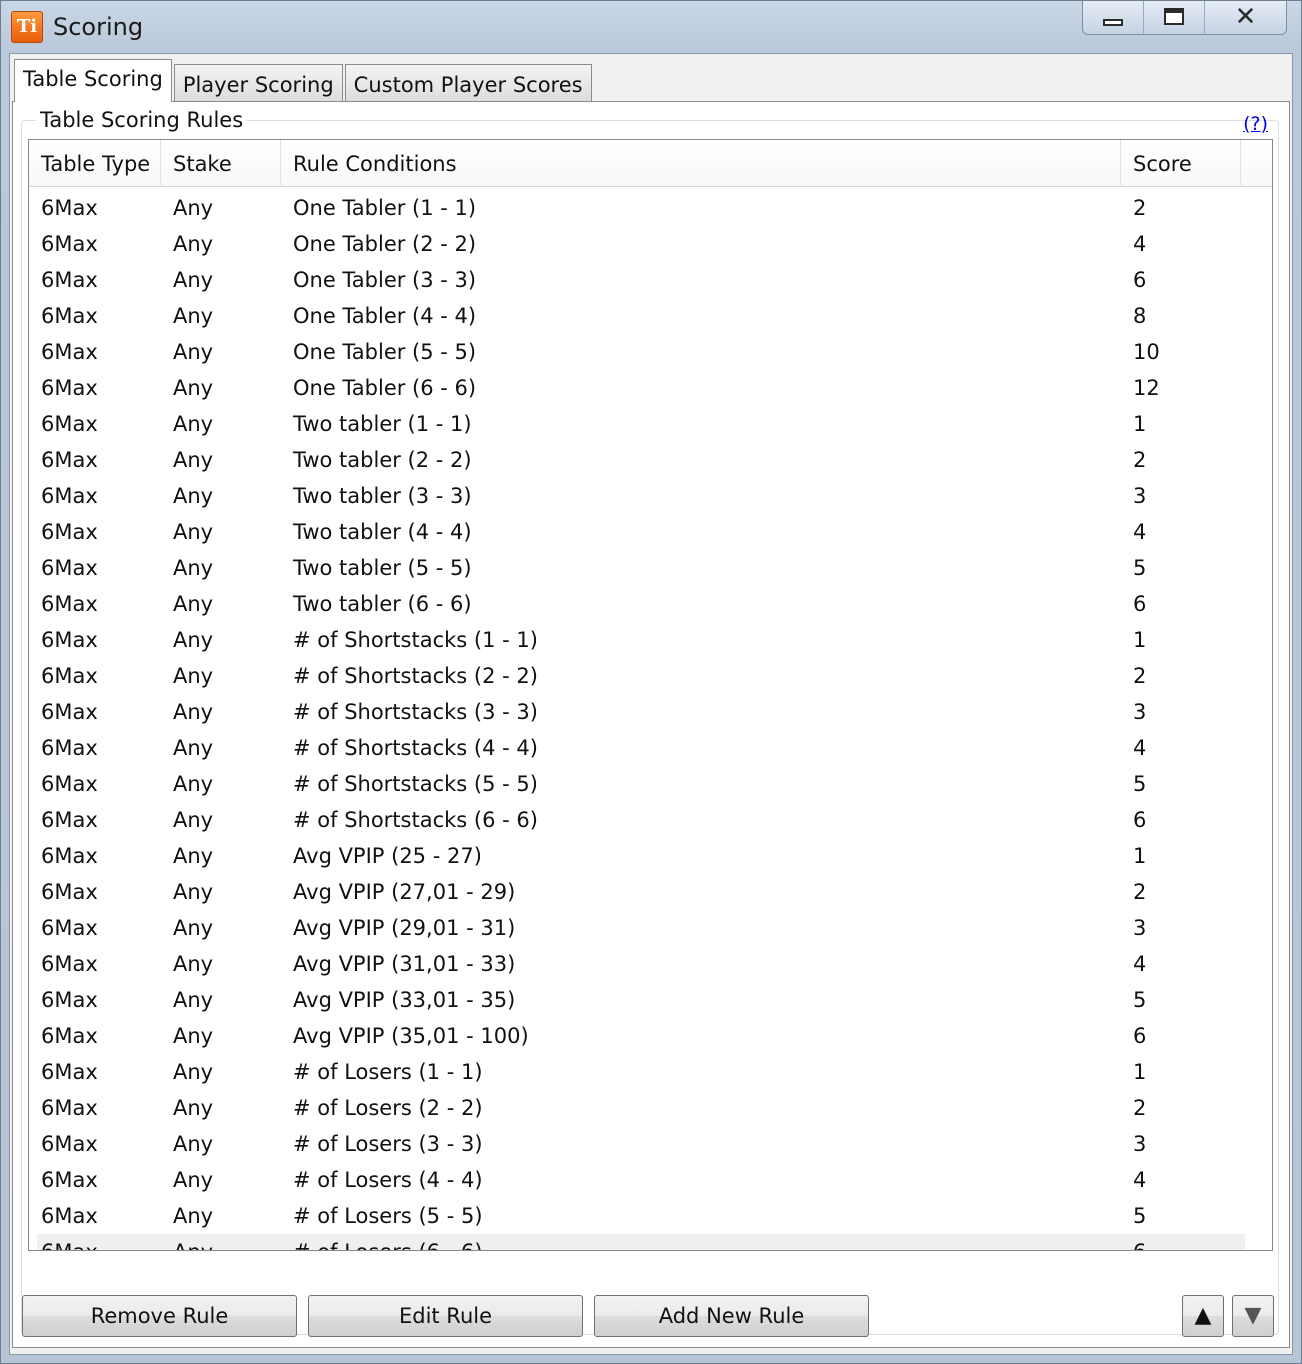 The height and width of the screenshot is (1364, 1302). What do you see at coordinates (1146, 352) in the screenshot?
I see `cell-score: 10` at bounding box center [1146, 352].